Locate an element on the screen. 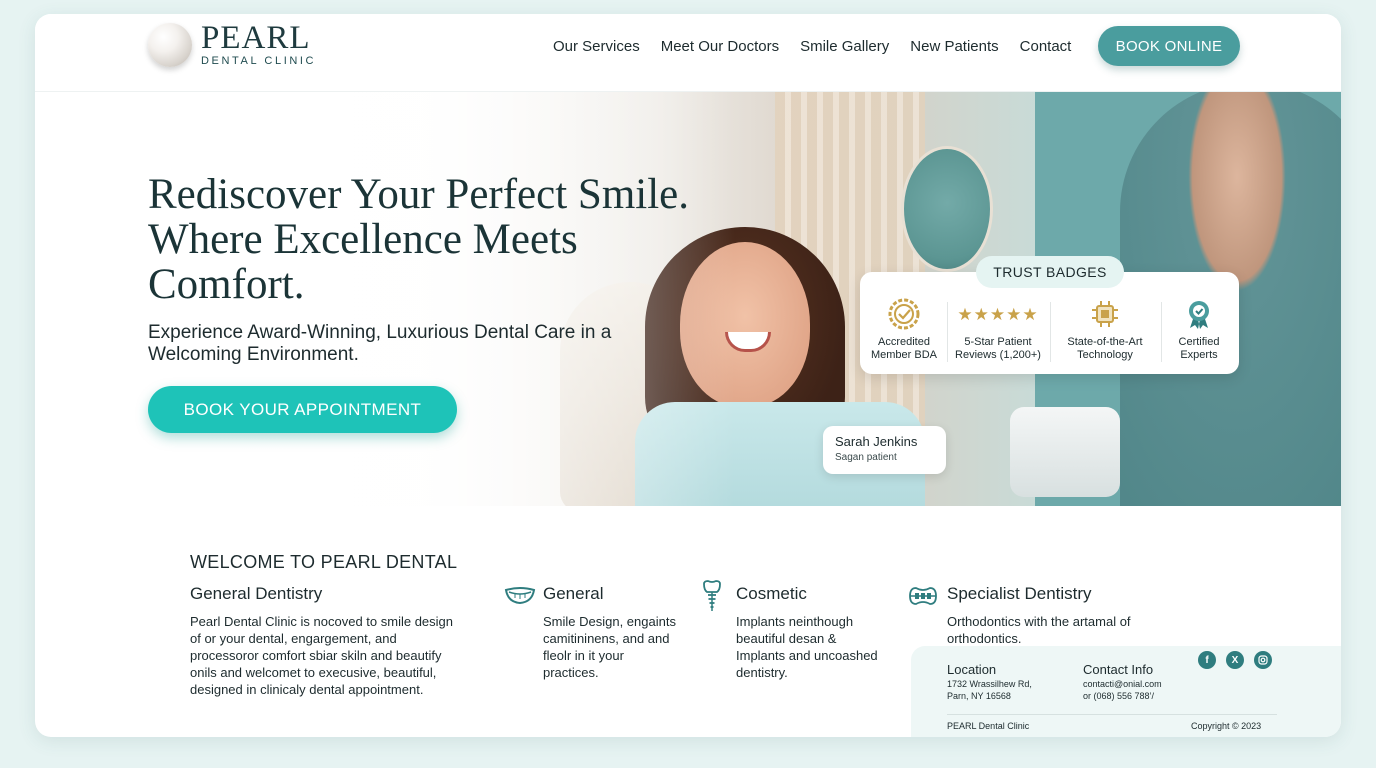 The width and height of the screenshot is (1376, 768). badge-label: State-of-the-Art Technology is located at coordinates (1105, 348).